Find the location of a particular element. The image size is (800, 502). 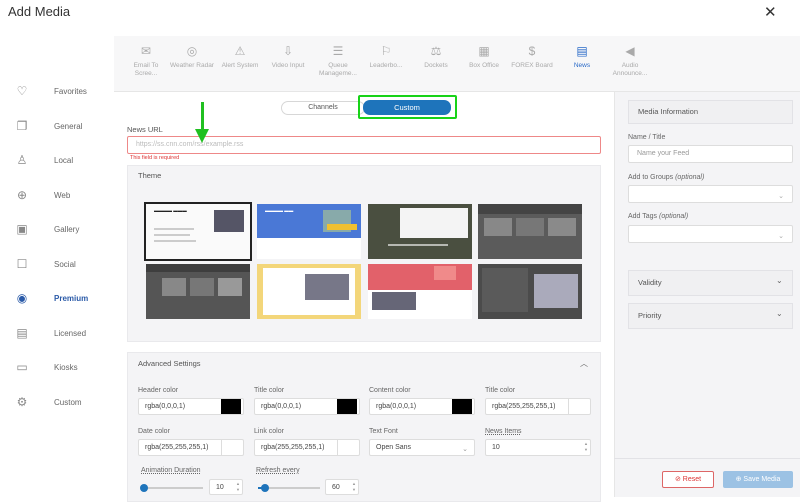

sidebar-item-premium: ◉ Premium is located at coordinates (57, 298).